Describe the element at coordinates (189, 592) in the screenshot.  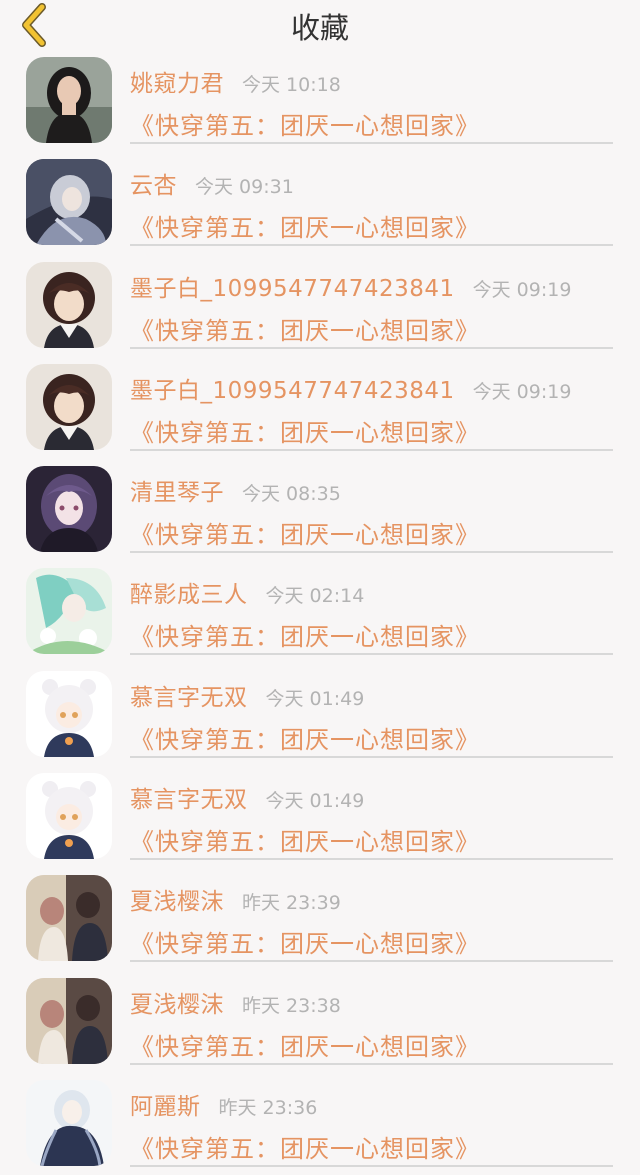
I see `user-name: 醉影成三人` at that location.